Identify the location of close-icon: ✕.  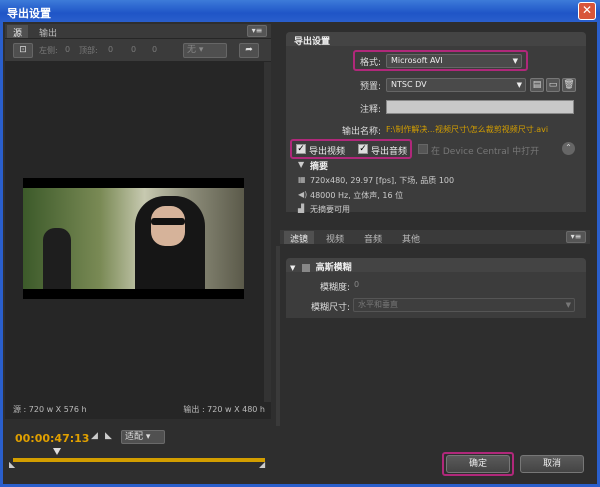
(587, 11).